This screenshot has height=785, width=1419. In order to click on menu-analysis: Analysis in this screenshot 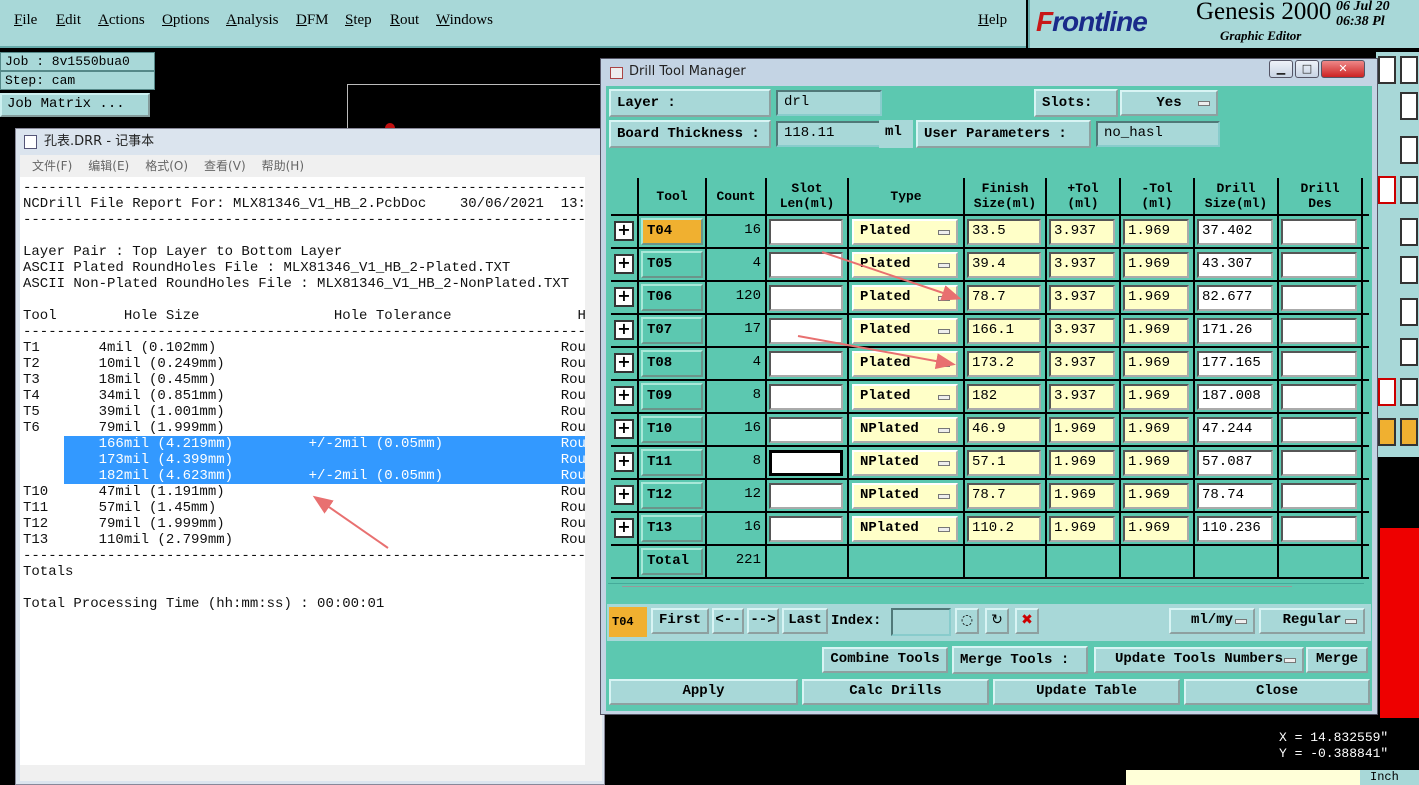, I will do `click(252, 20)`.